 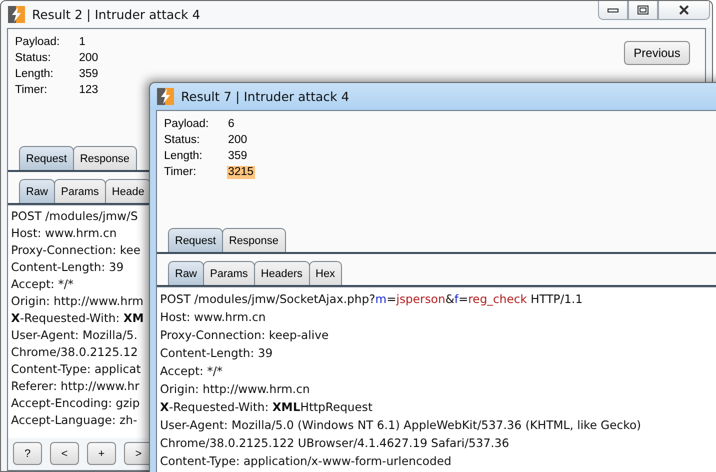 What do you see at coordinates (89, 90) in the screenshot?
I see `field-value: 123` at bounding box center [89, 90].